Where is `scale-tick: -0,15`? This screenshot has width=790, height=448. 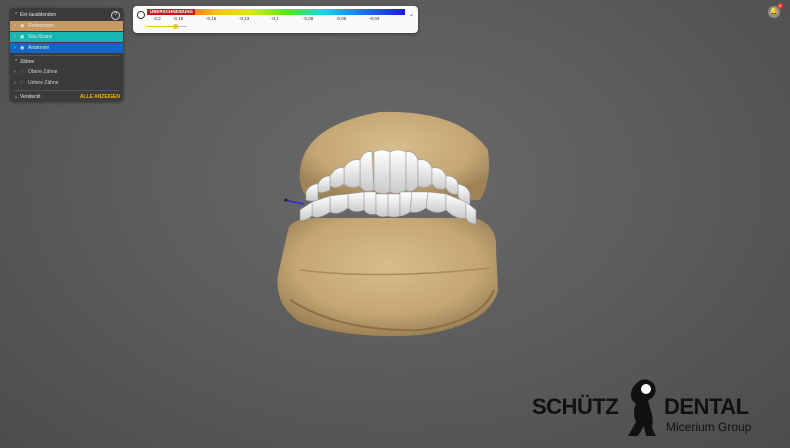 scale-tick: -0,15 is located at coordinates (211, 18).